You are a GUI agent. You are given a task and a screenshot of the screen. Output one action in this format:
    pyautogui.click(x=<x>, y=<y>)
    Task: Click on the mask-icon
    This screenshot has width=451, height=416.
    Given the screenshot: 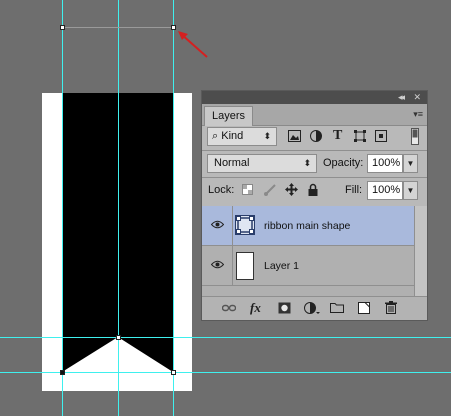 What is the action you would take?
    pyautogui.click(x=284, y=308)
    